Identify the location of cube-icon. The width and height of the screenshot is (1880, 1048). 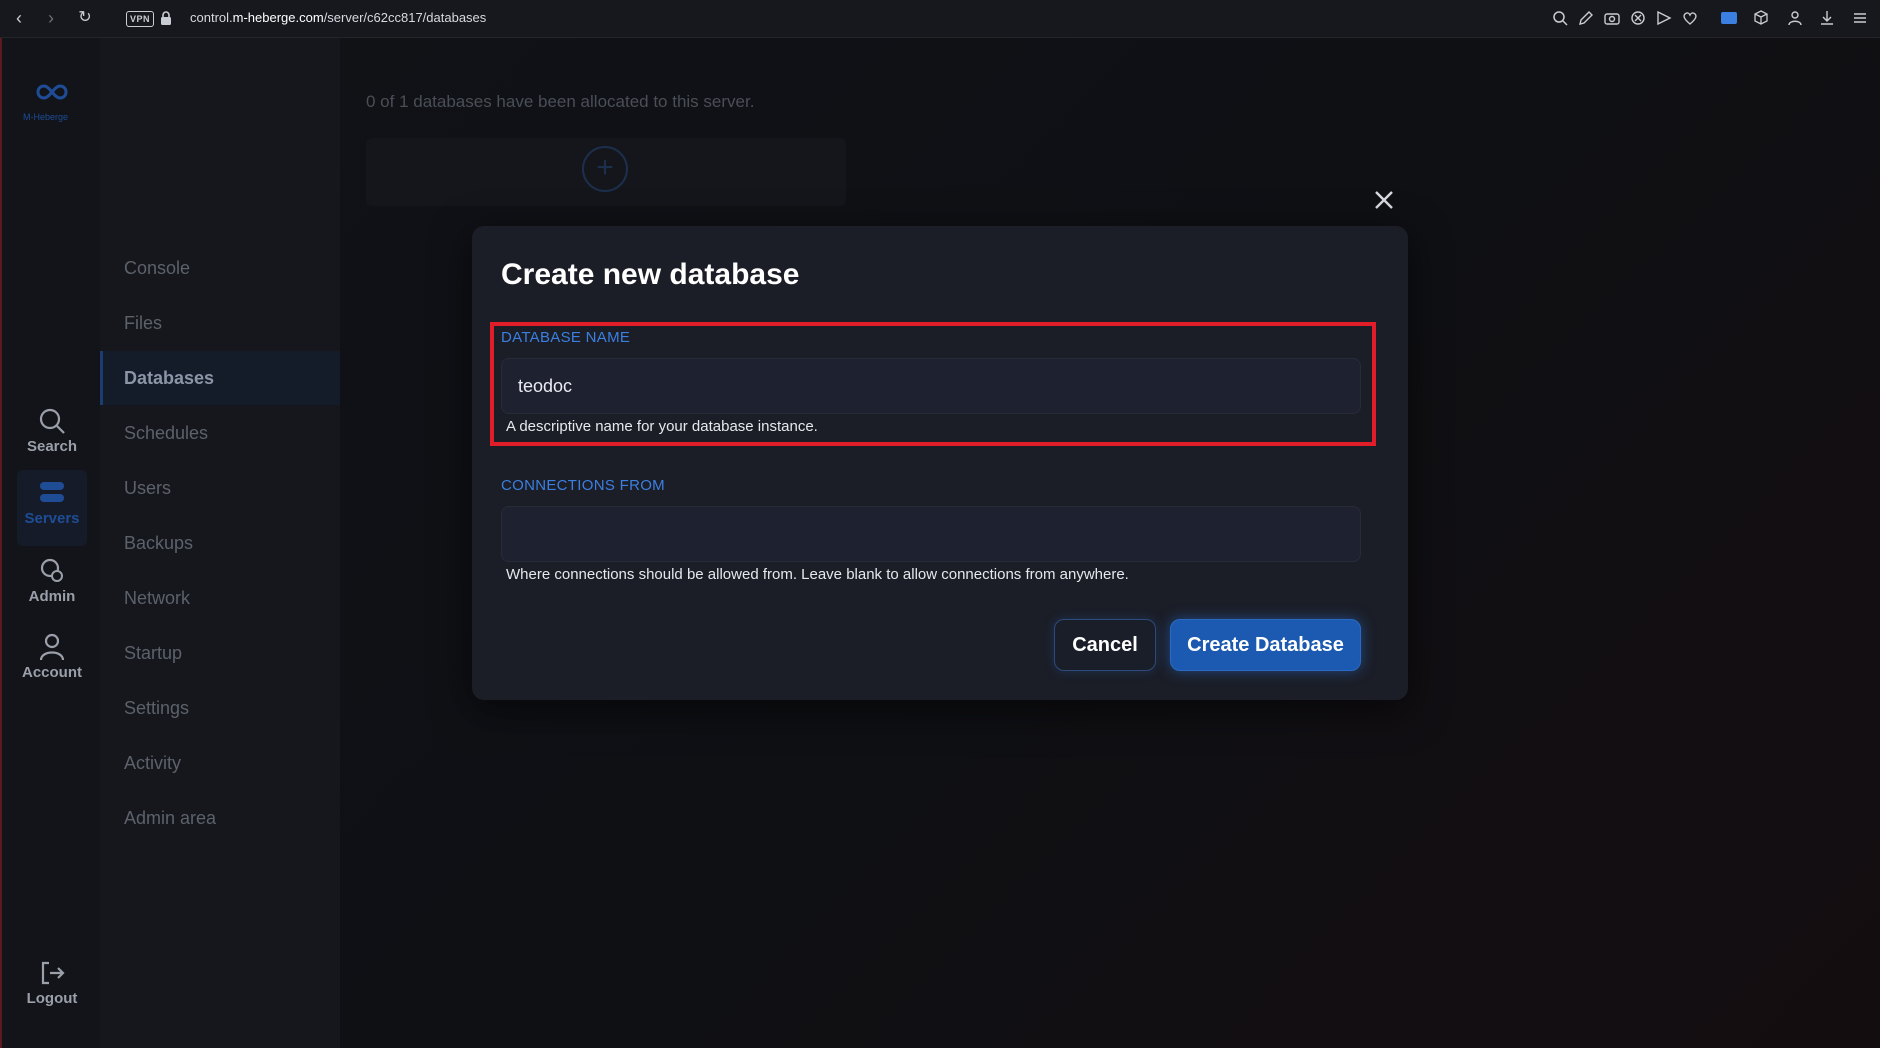
(1761, 18).